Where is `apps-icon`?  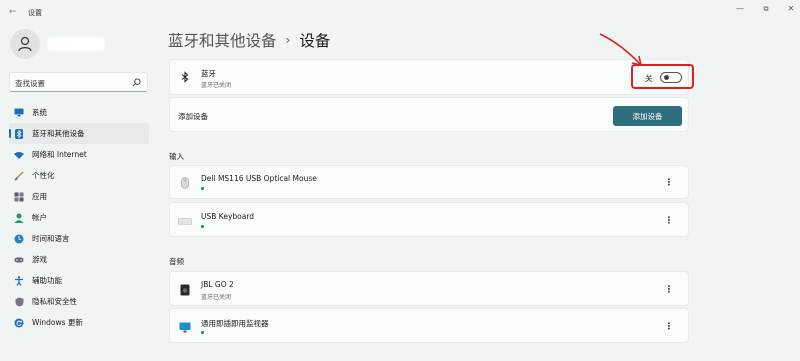 apps-icon is located at coordinates (19, 197).